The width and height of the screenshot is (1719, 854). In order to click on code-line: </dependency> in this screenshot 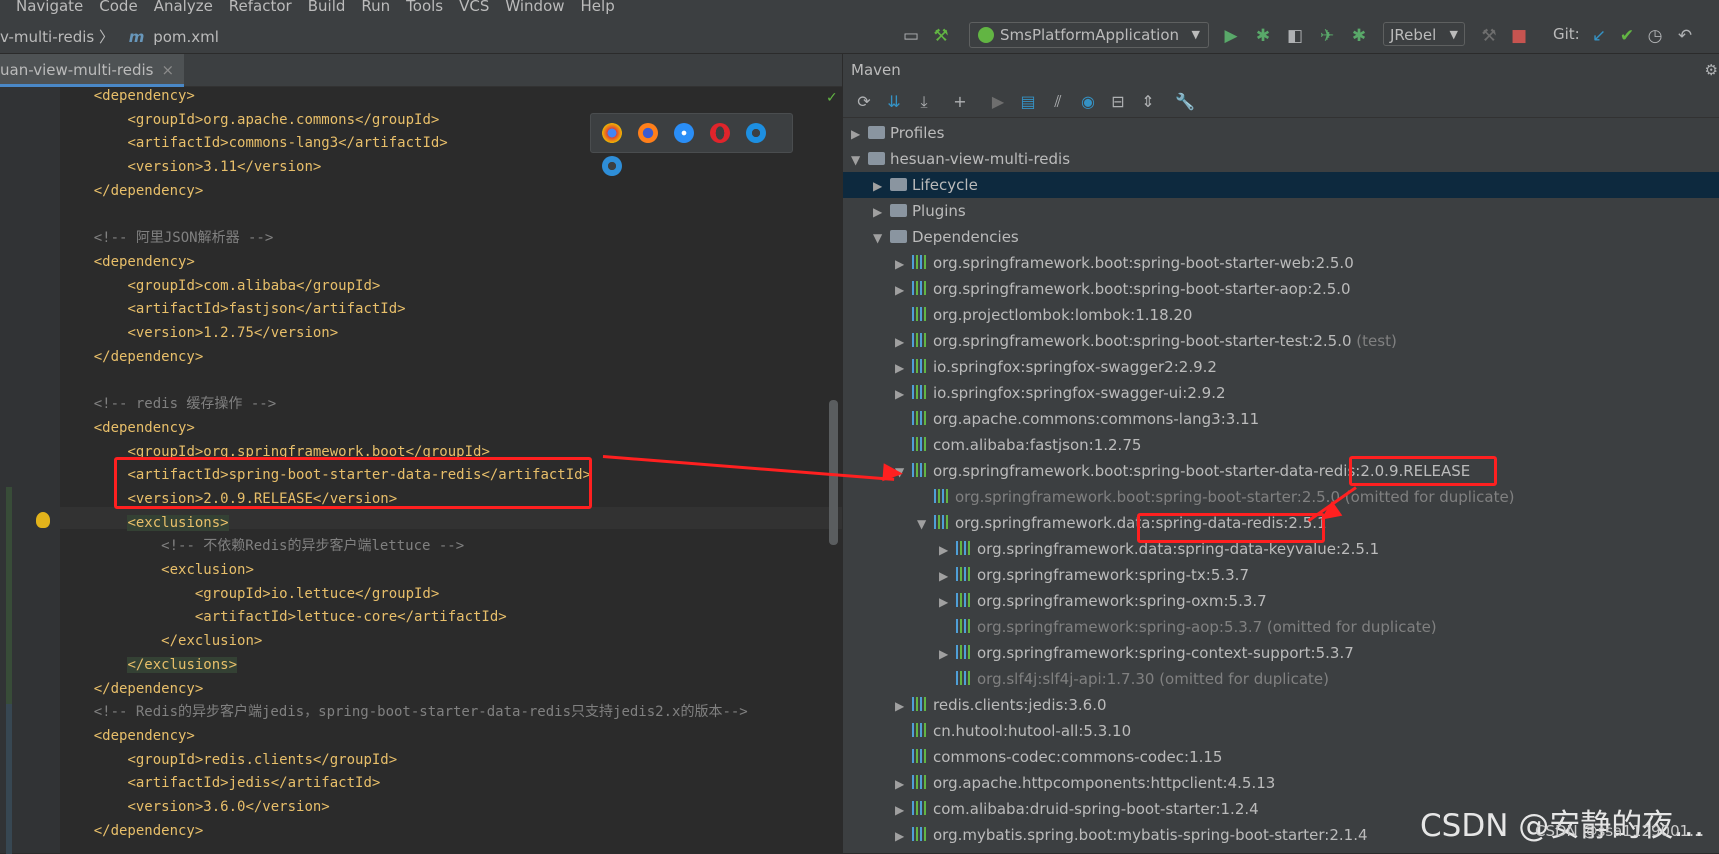, I will do `click(132, 357)`.